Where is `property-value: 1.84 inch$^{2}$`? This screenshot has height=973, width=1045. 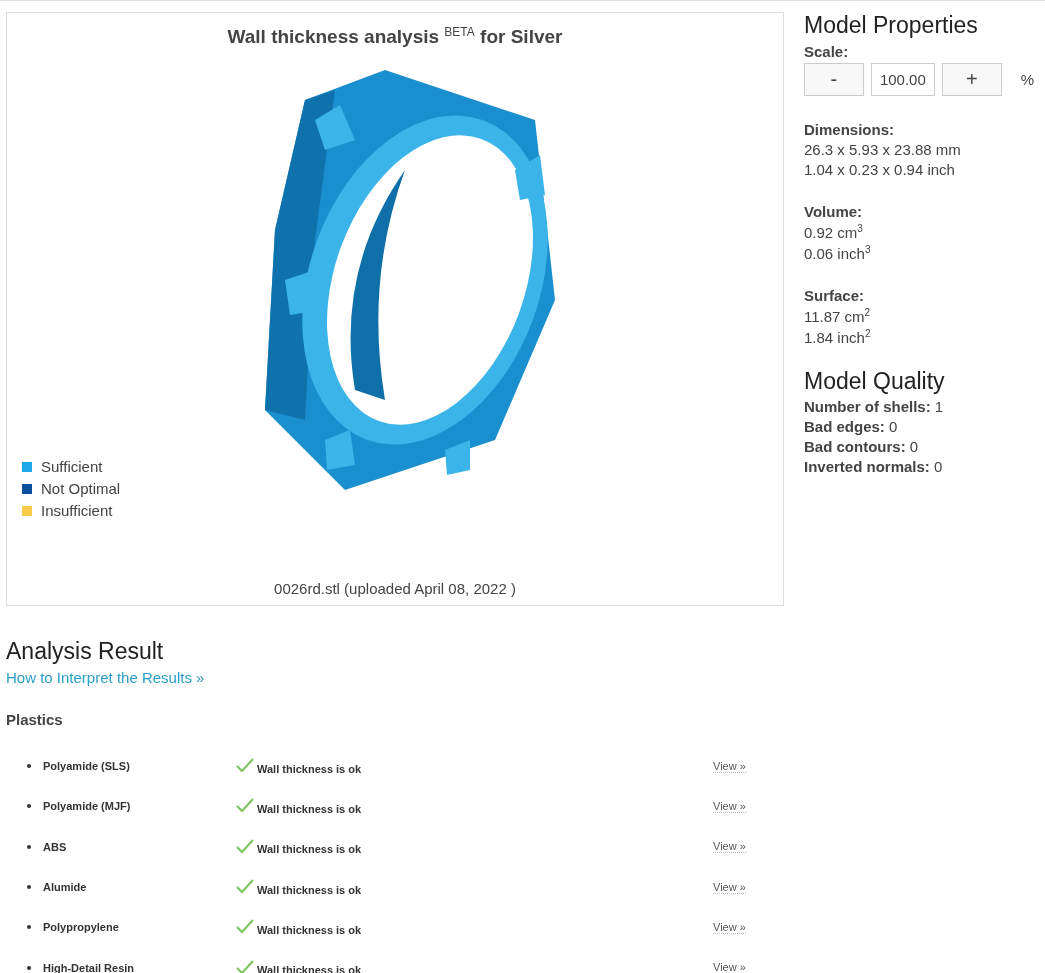
property-value: 1.84 inch$^{2}$ is located at coordinates (838, 337).